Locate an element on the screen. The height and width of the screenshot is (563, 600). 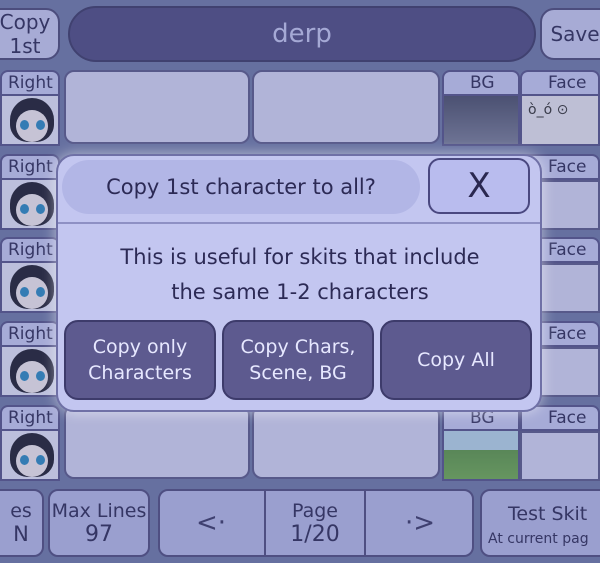
copy-chars-scene-bg-button: Copy Chars, Scene, BG is located at coordinates (298, 360).